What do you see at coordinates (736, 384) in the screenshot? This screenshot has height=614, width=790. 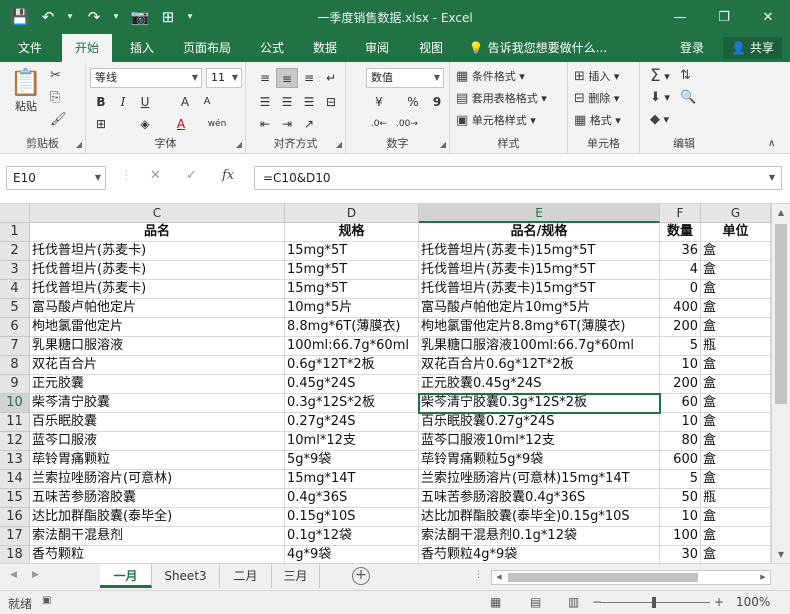 I see `cell-g9: 盒` at bounding box center [736, 384].